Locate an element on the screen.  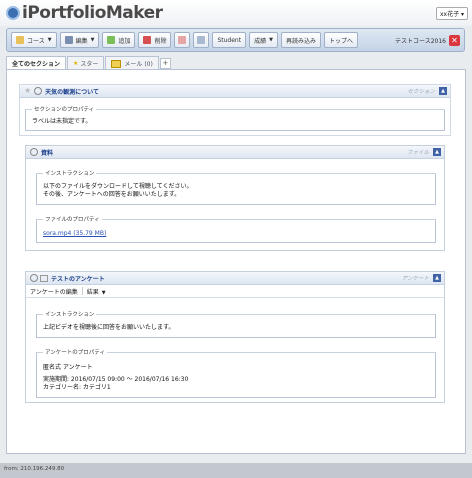
add-button: 追加 is located at coordinates (119, 40).